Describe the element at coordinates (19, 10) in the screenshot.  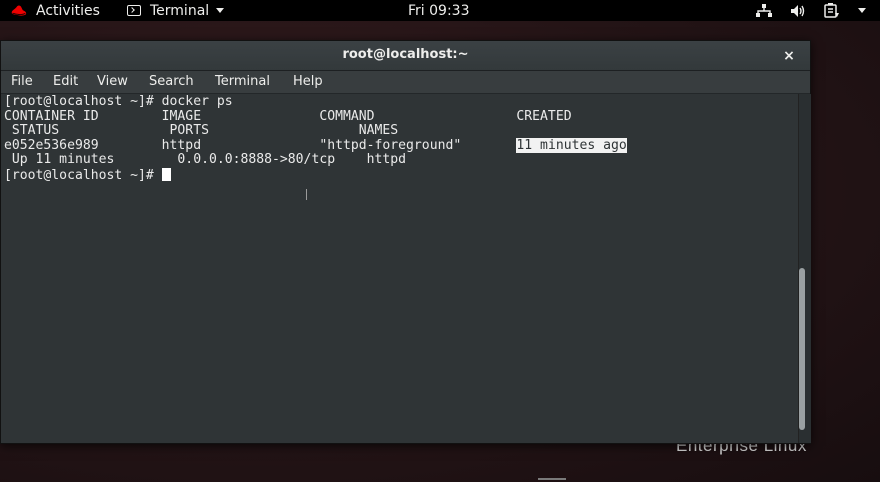
I see `redhat-logo-icon` at that location.